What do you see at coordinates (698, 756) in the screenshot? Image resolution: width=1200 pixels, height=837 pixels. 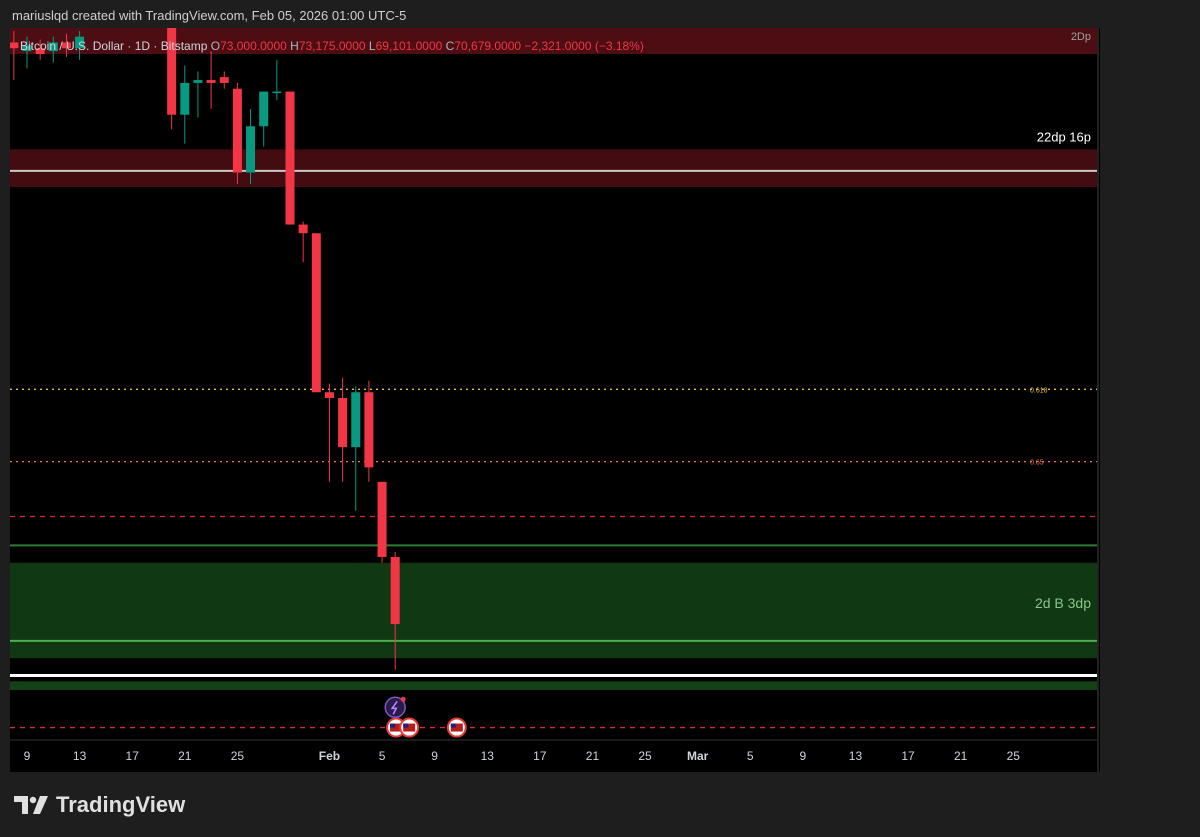 I see `x-tick-label: Mar` at bounding box center [698, 756].